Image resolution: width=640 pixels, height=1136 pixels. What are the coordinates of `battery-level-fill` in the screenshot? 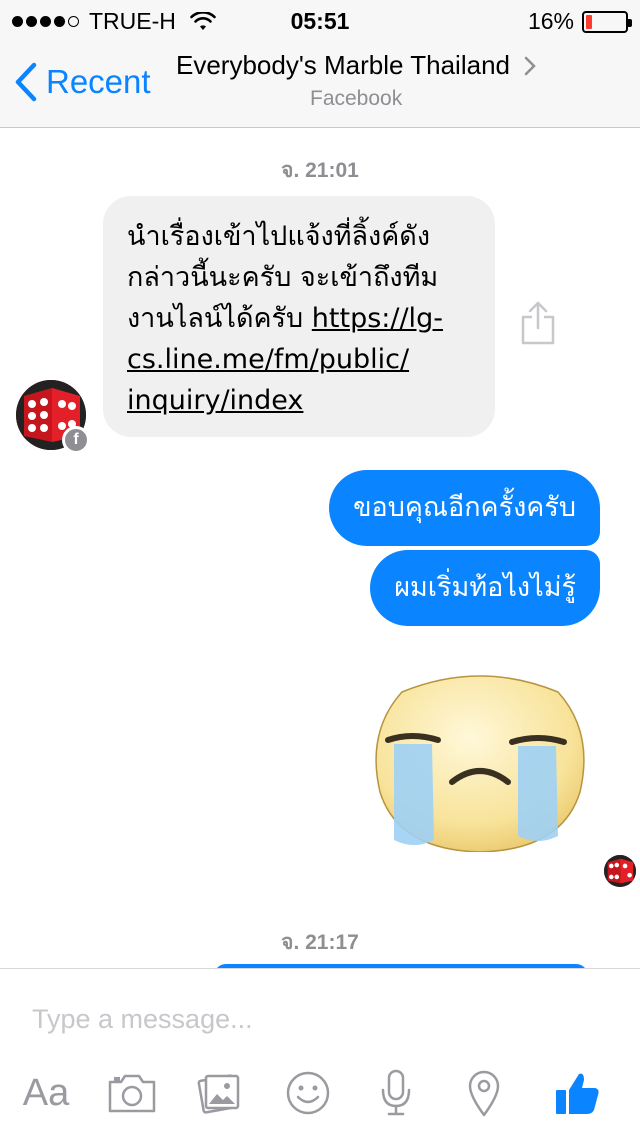 It's located at (589, 21).